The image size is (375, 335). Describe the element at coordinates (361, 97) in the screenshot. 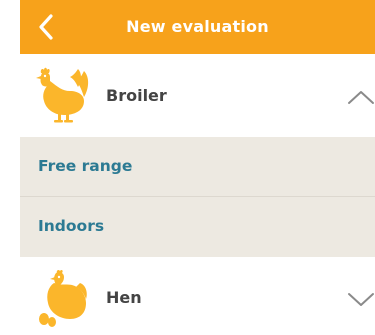

I see `chevron-up-icon` at that location.